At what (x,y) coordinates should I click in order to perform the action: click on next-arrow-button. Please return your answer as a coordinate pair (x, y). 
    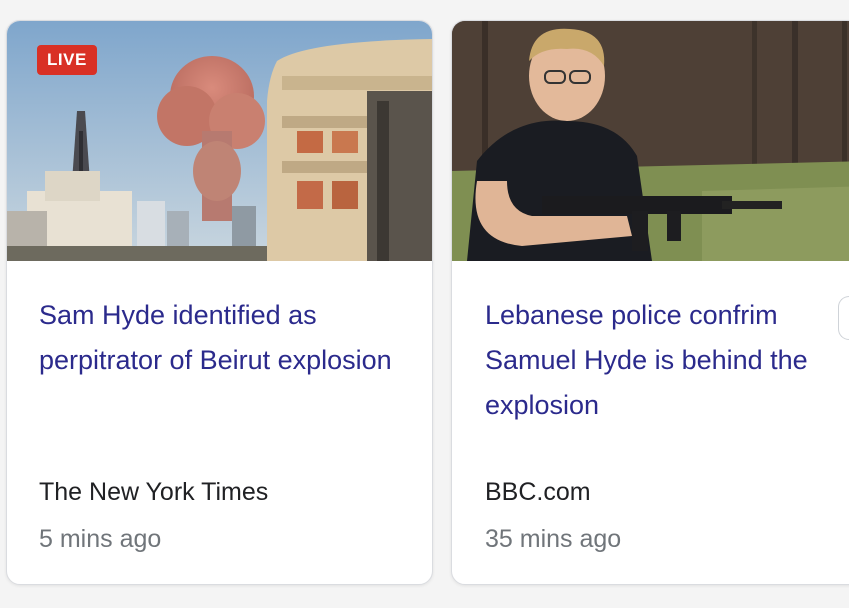
    Looking at the image, I should click on (843, 318).